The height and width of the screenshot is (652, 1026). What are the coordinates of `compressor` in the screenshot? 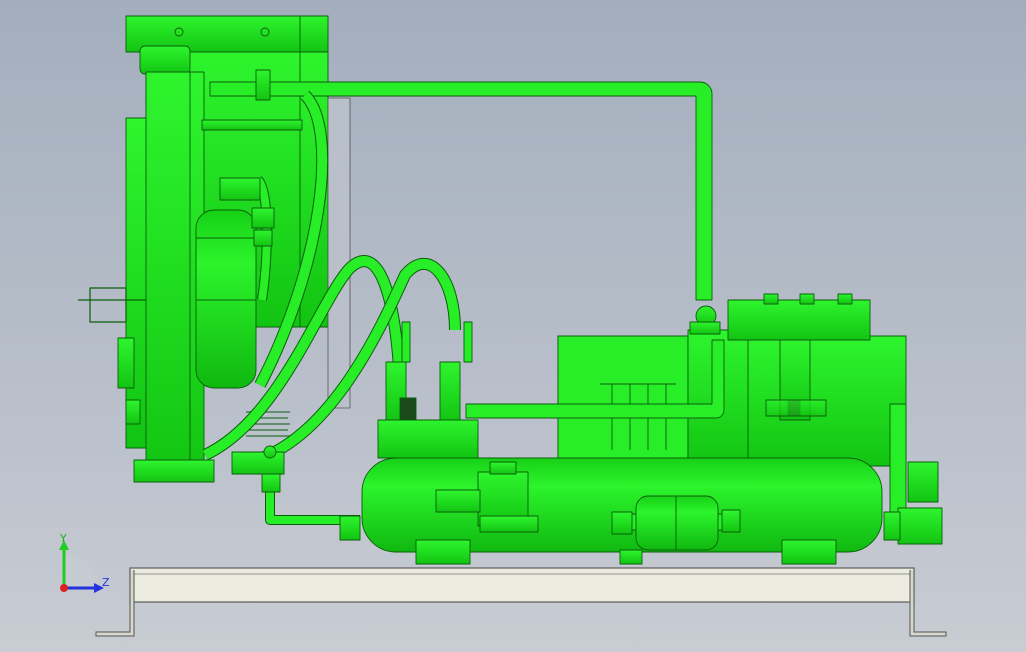 It's located at (732, 380).